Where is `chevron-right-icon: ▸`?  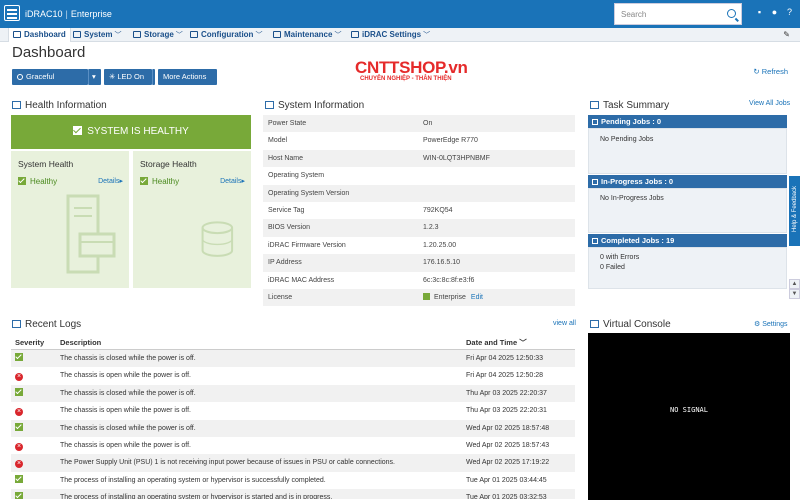
chevron-right-icon: ▸ is located at coordinates (243, 181).